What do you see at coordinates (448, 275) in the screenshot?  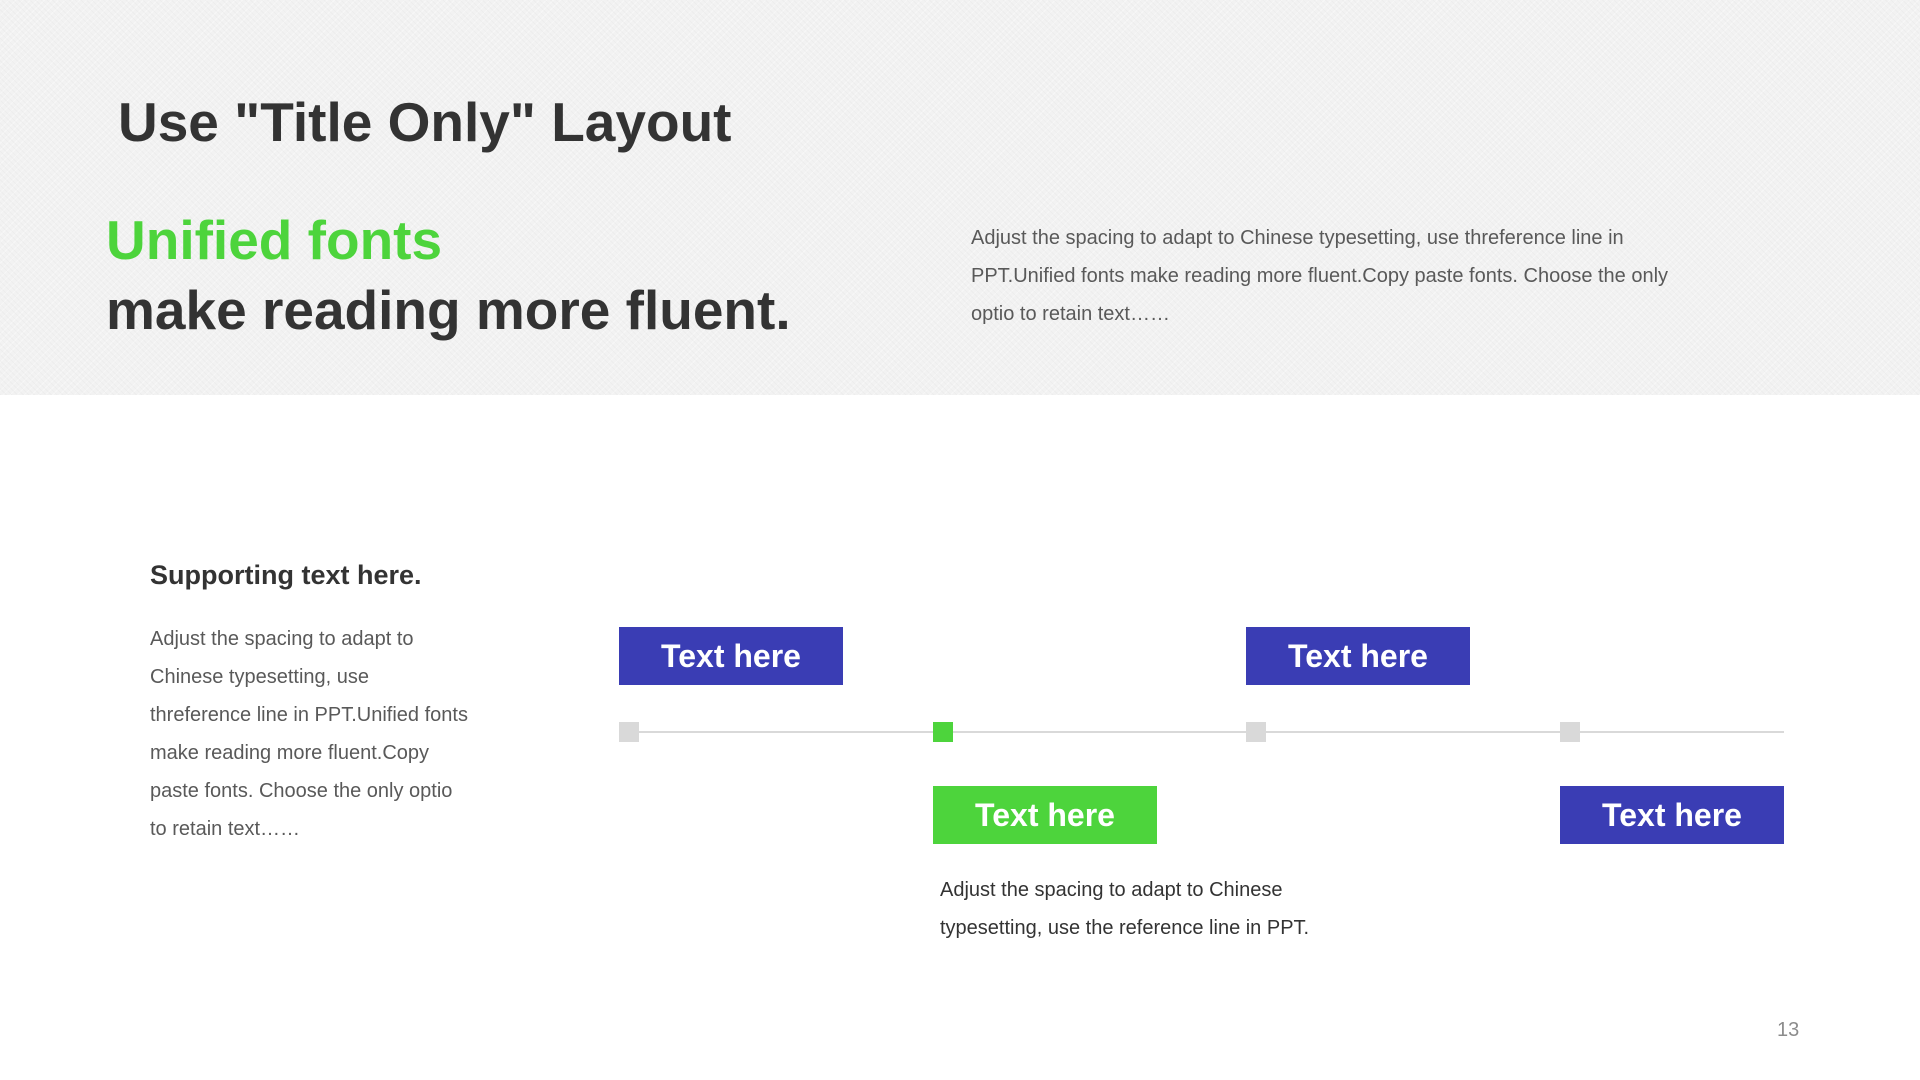 I see `headline: Unified fonts make reading more fluent.` at bounding box center [448, 275].